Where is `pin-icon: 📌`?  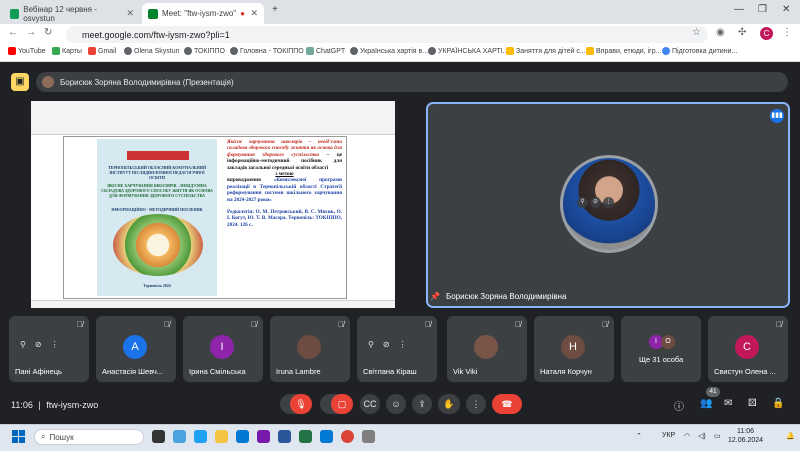 pin-icon: 📌 is located at coordinates (435, 296).